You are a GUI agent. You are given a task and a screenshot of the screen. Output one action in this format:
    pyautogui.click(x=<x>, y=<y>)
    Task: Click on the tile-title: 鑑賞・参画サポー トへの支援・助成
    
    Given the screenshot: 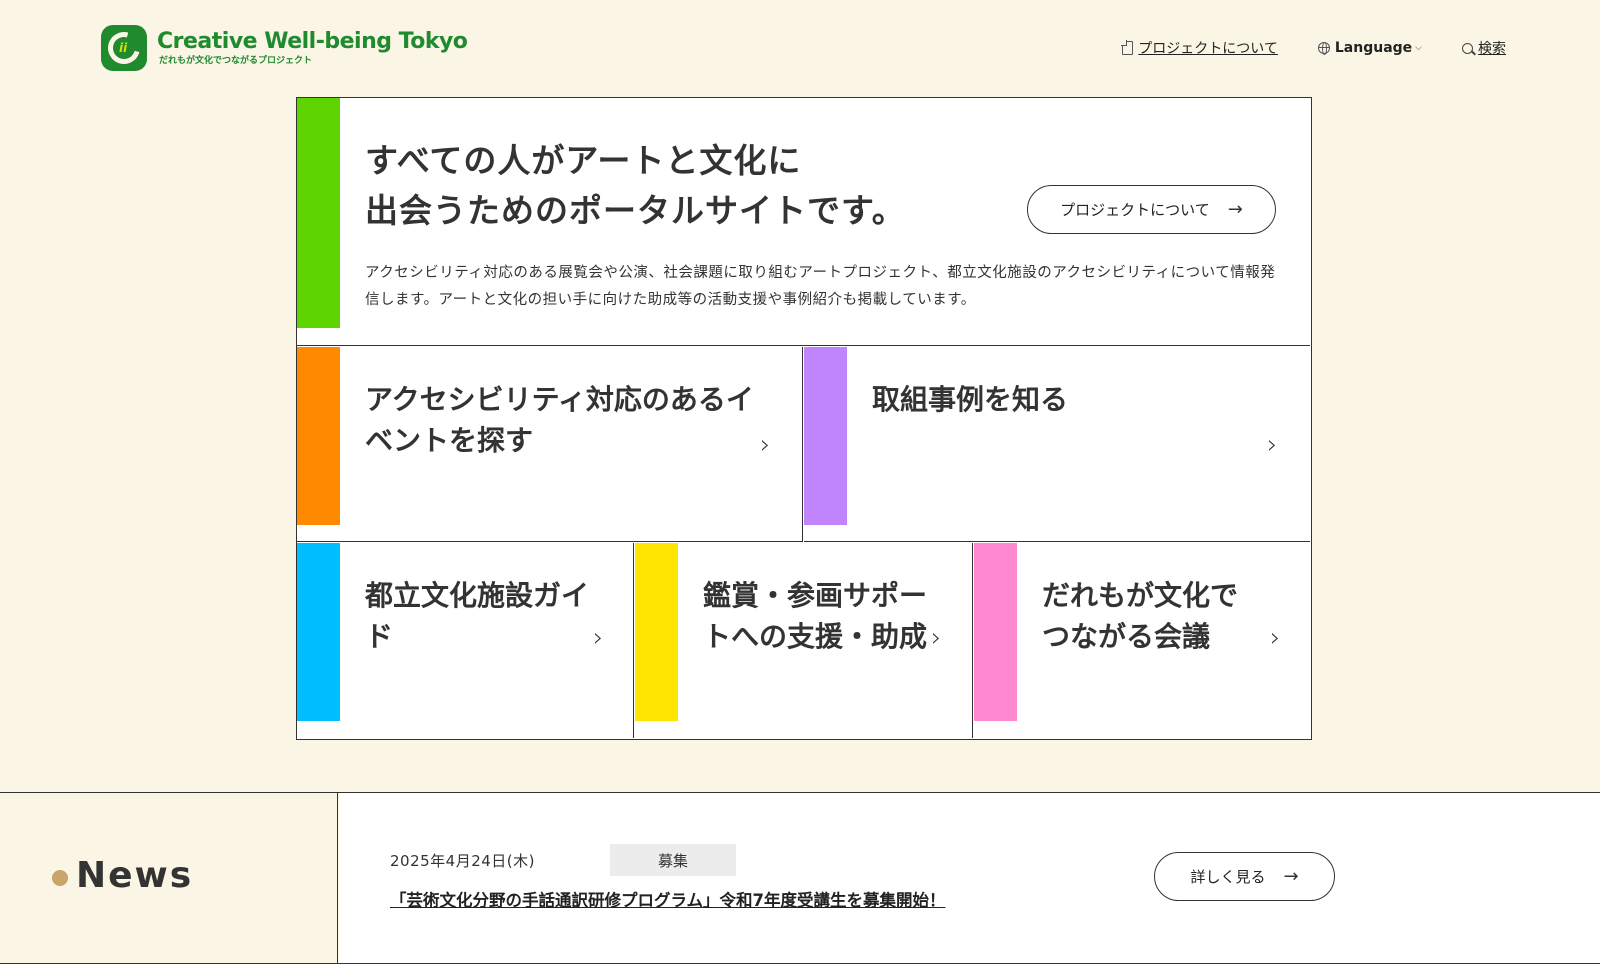 What is the action you would take?
    pyautogui.click(x=815, y=616)
    